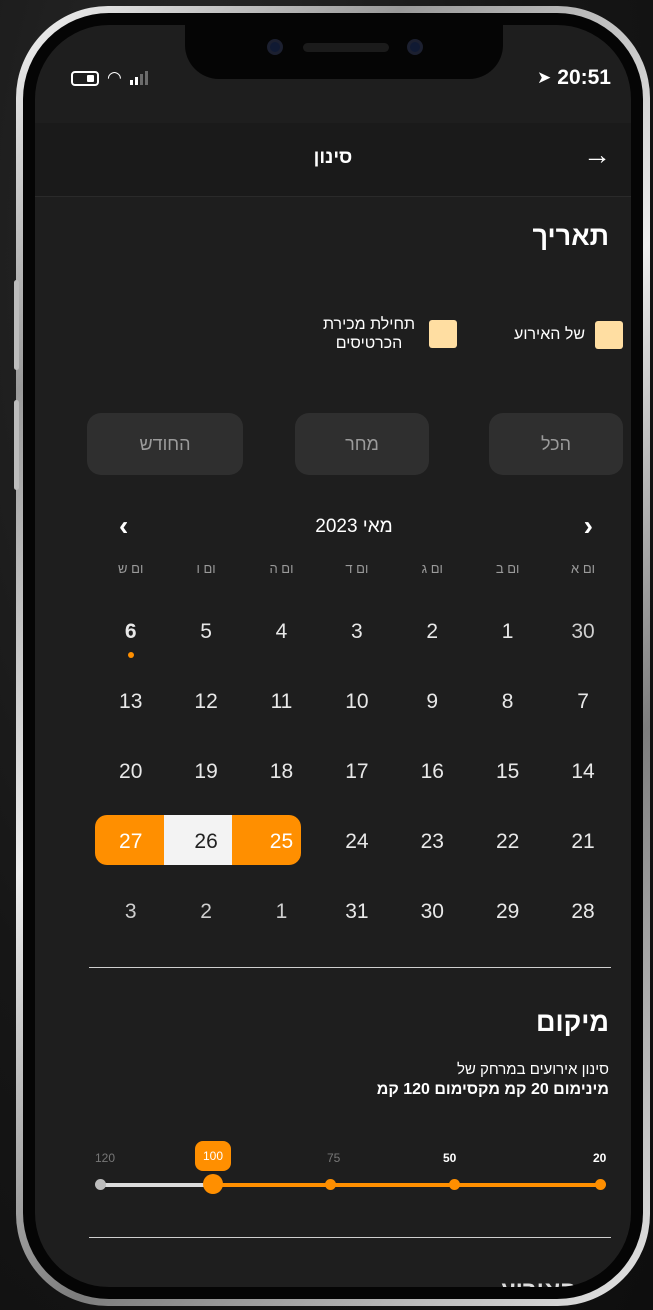 Image resolution: width=653 pixels, height=1310 pixels. What do you see at coordinates (157, 1185) in the screenshot?
I see `slider-track-inactive` at bounding box center [157, 1185].